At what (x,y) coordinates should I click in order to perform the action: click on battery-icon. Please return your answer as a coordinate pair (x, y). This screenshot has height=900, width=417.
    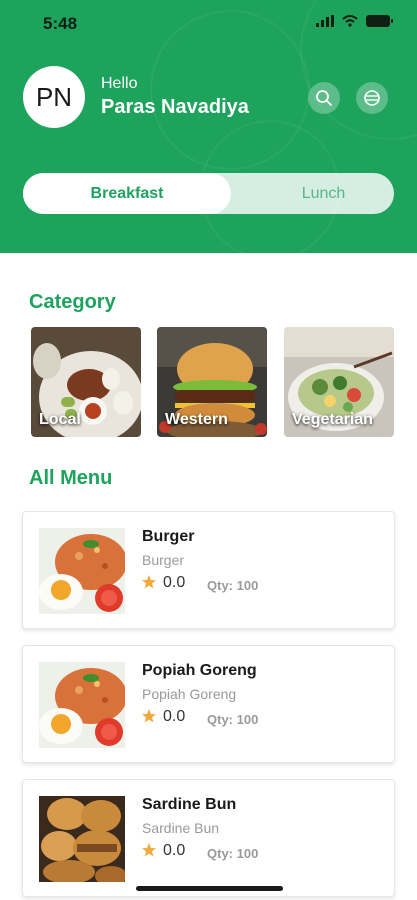
    Looking at the image, I should click on (379, 21).